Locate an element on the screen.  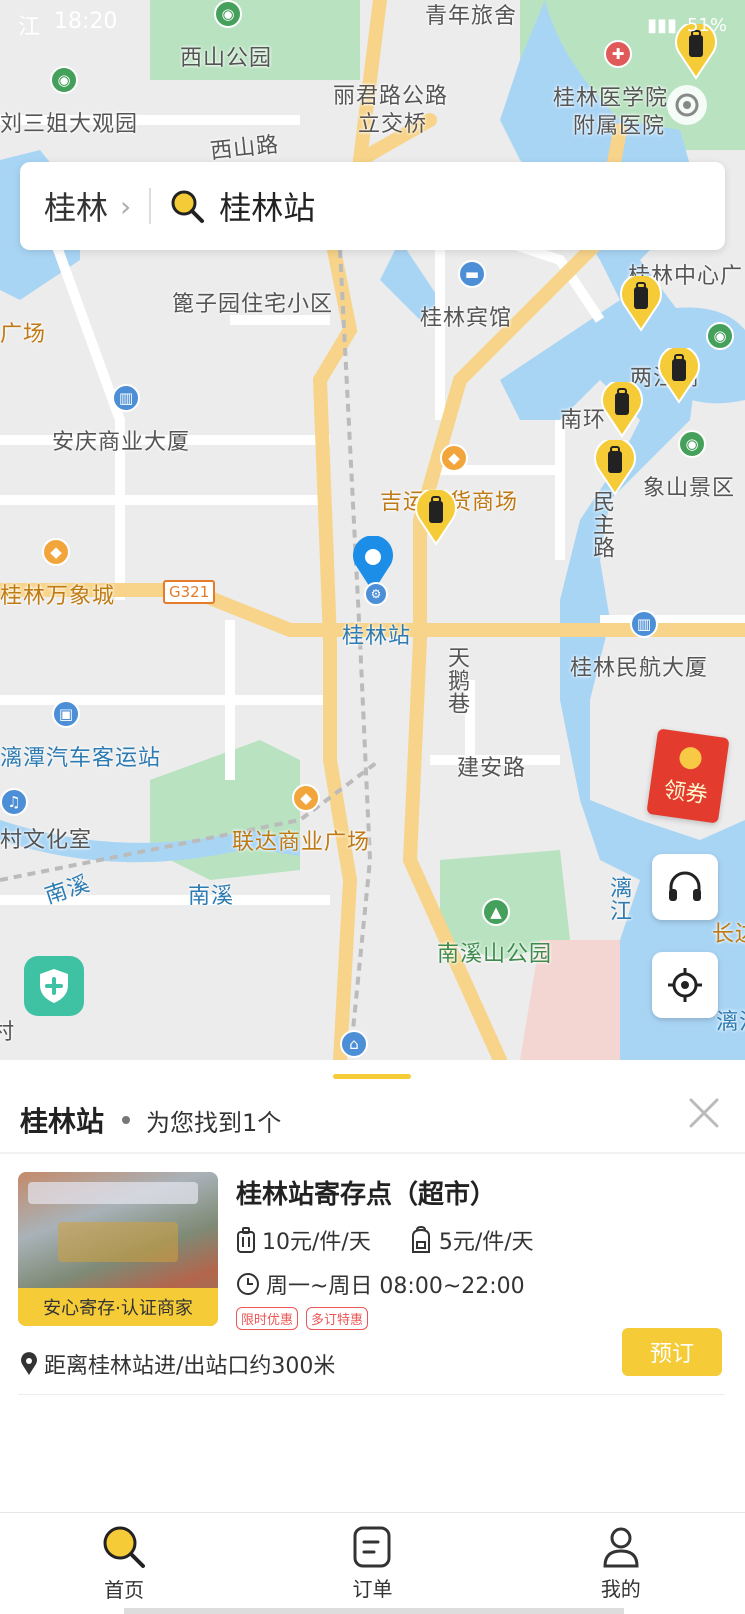
signal-icon: ▮▮▮ is located at coordinates (662, 25).